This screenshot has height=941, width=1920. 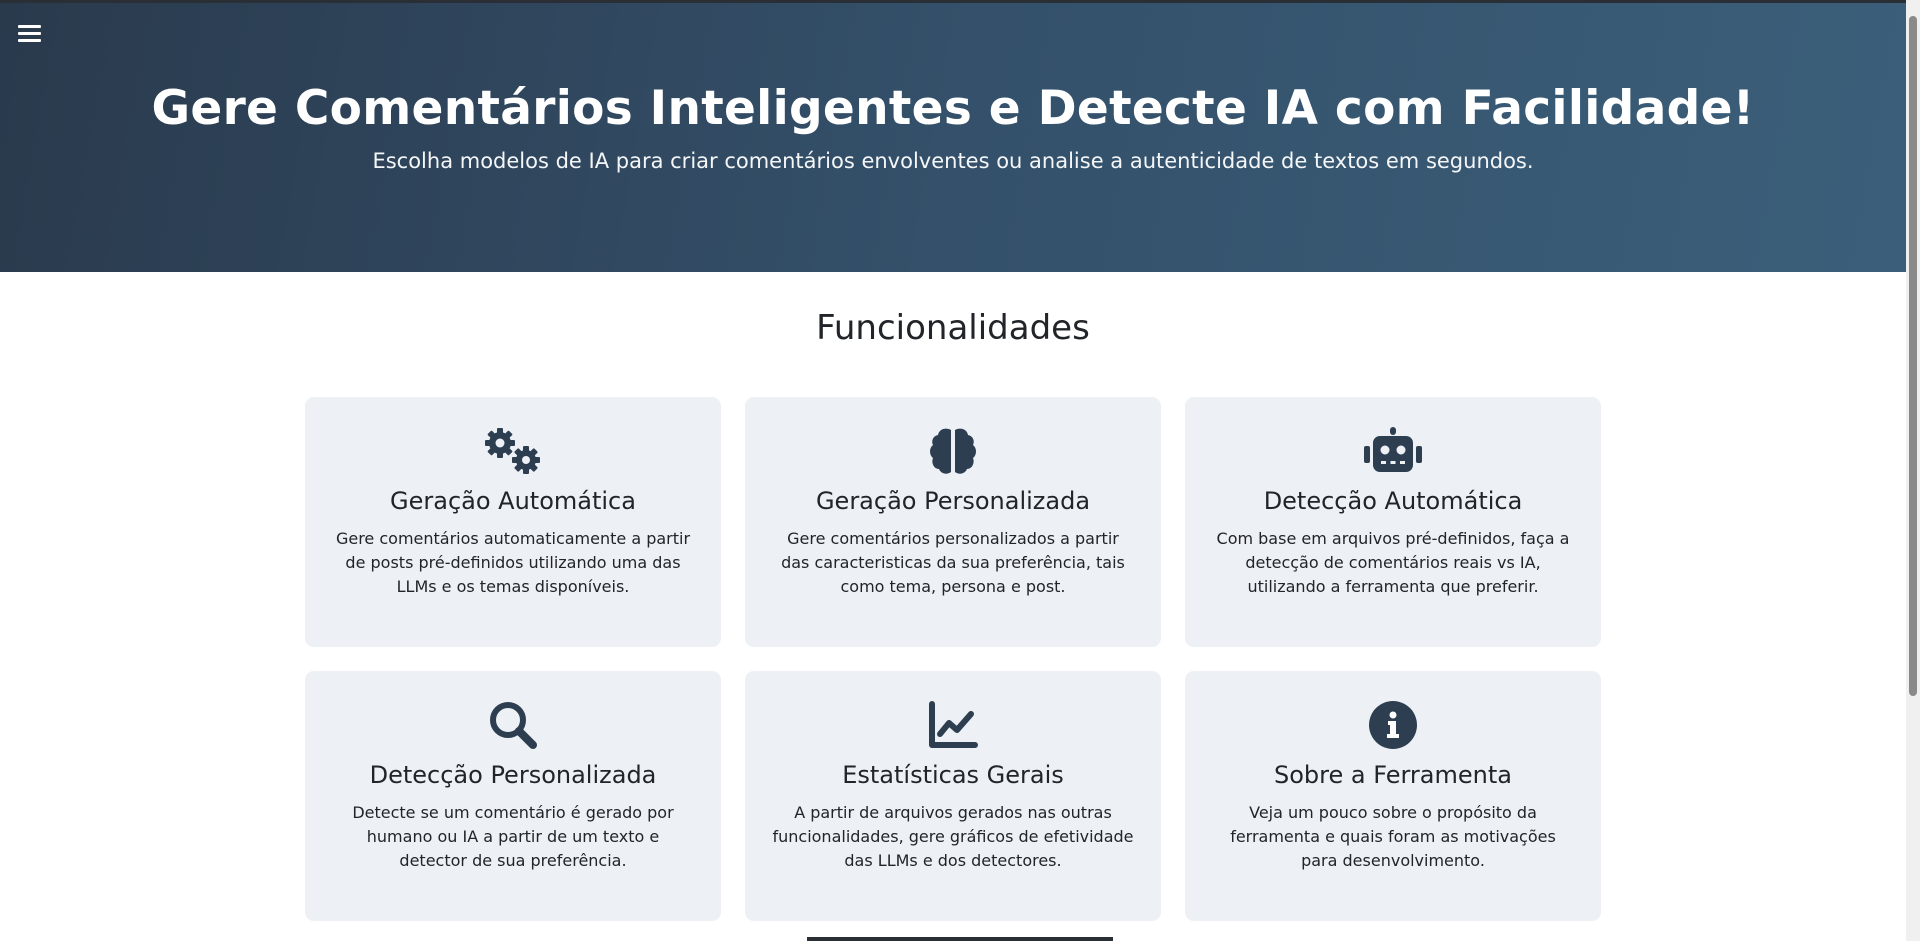 I want to click on card-title: Sobre a Ferramenta, so click(x=1393, y=775).